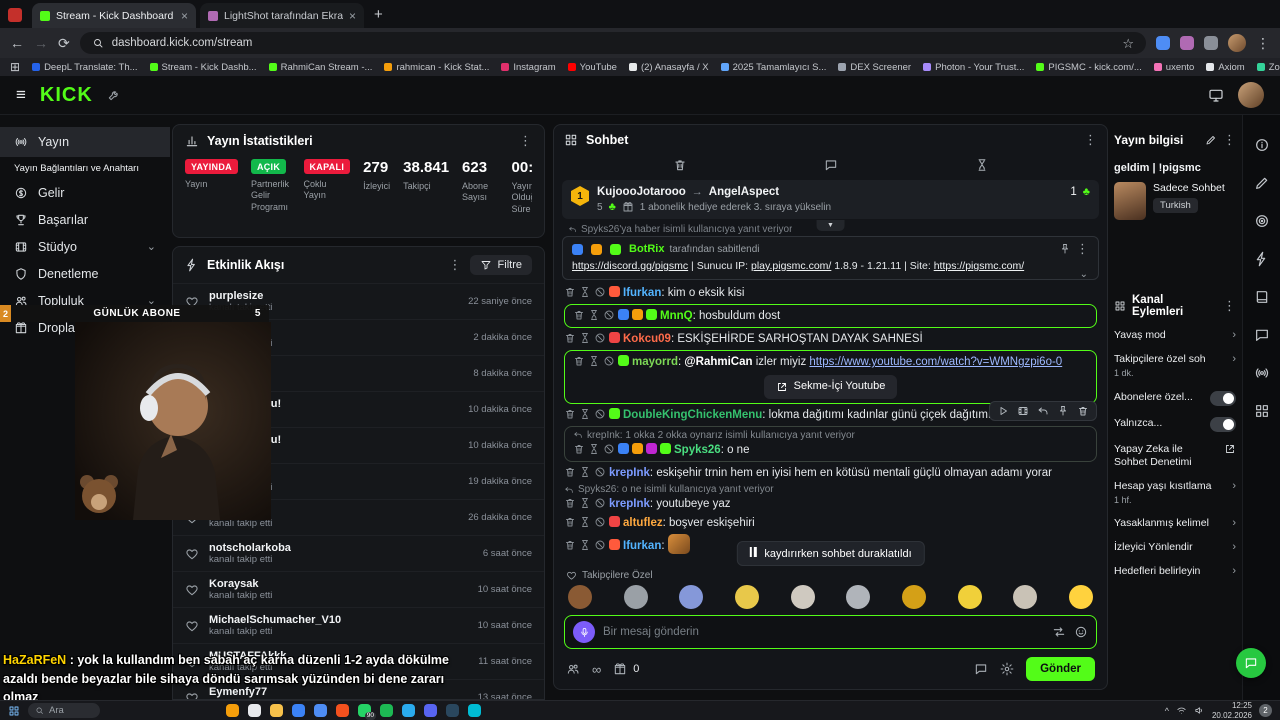 The image size is (1280, 720). Describe the element at coordinates (596, 669) in the screenshot. I see `link-icon: ∞` at that location.